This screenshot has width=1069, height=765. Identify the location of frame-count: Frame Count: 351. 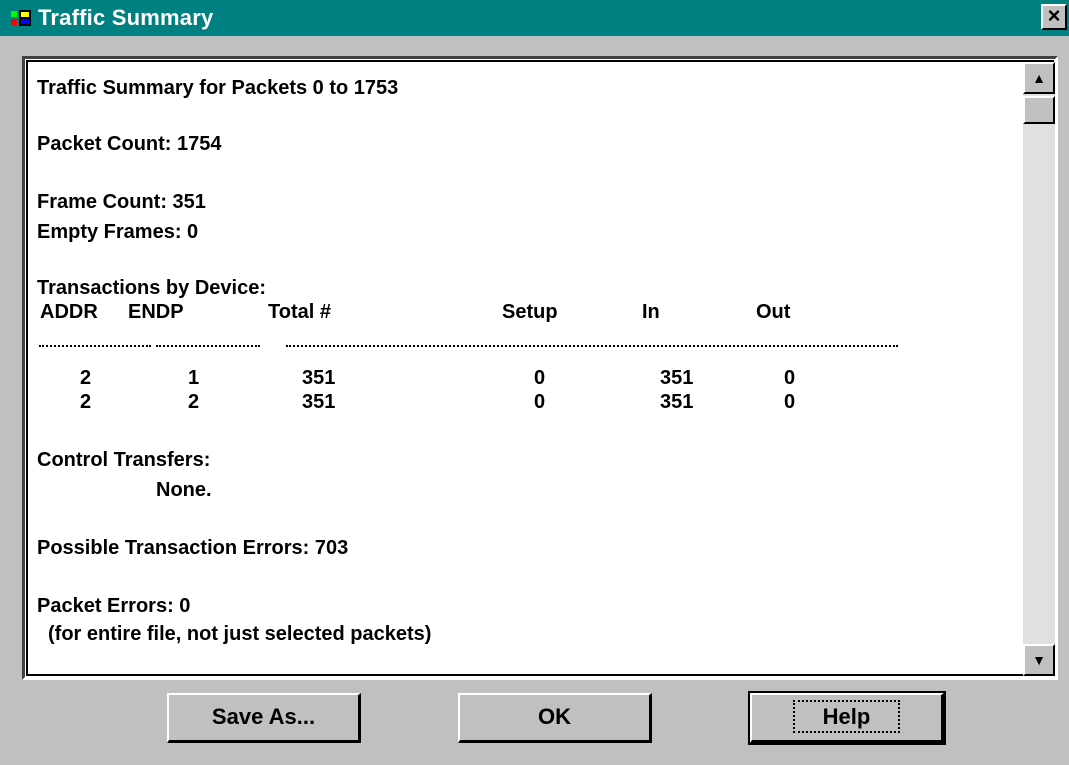
(121, 202).